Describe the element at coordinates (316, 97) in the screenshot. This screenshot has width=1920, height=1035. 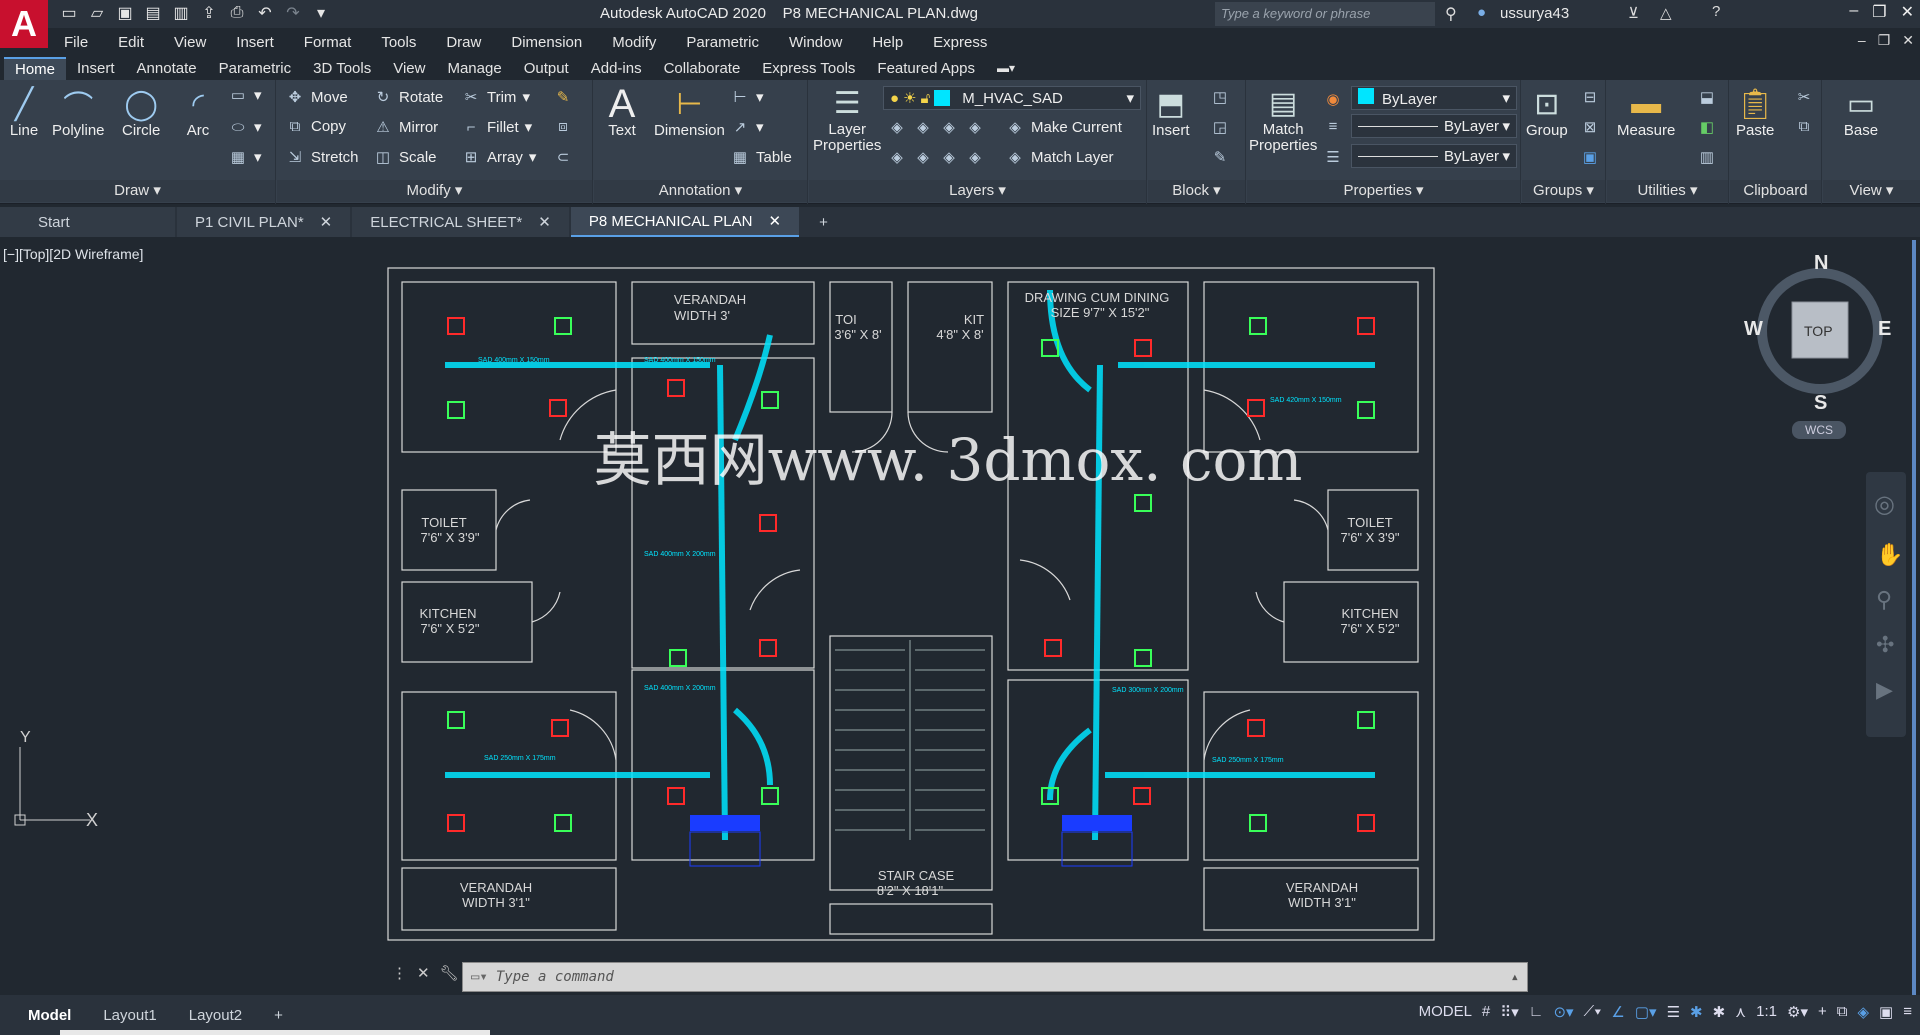
I see `move-button: ✥ Move` at that location.